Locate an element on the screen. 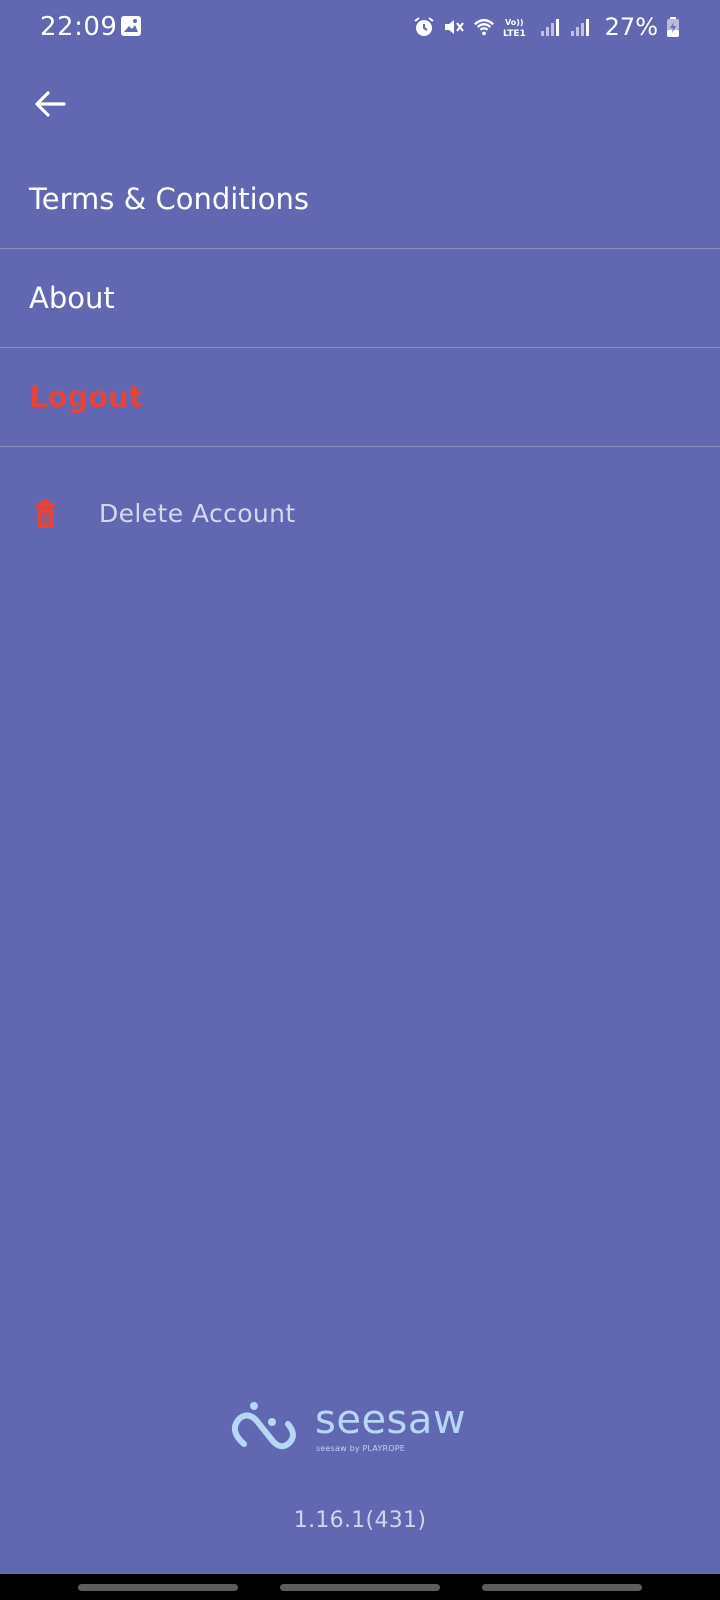 Image resolution: width=720 pixels, height=1600 pixels. logo-wordmark: seesaw is located at coordinates (391, 1420).